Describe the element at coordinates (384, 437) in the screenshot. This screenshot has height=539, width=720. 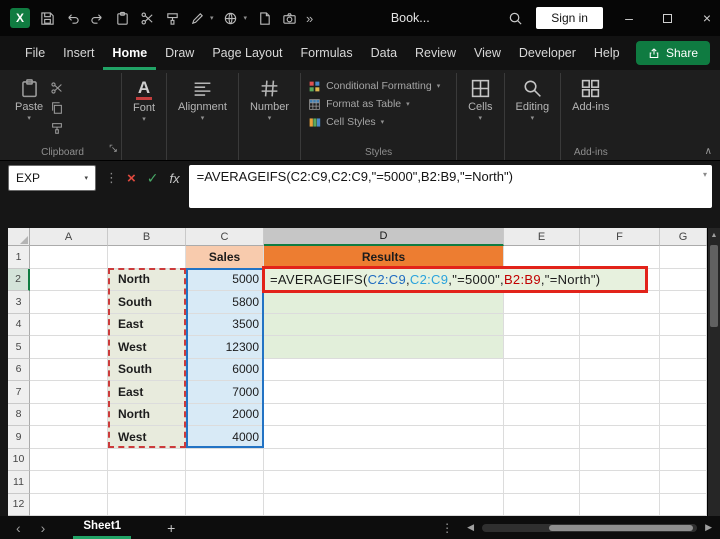
I see `cell-D9` at that location.